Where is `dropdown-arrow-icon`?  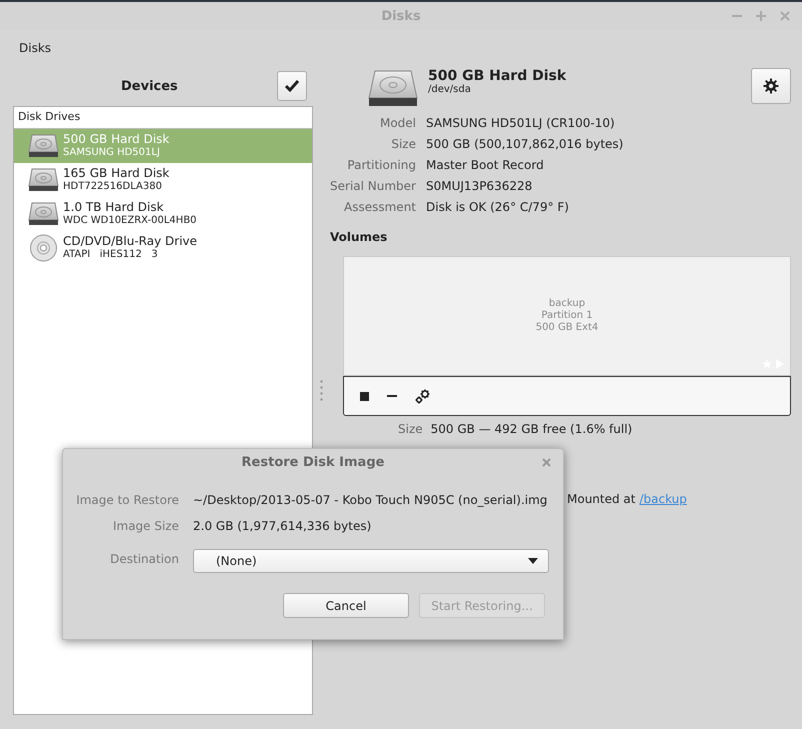
dropdown-arrow-icon is located at coordinates (533, 561).